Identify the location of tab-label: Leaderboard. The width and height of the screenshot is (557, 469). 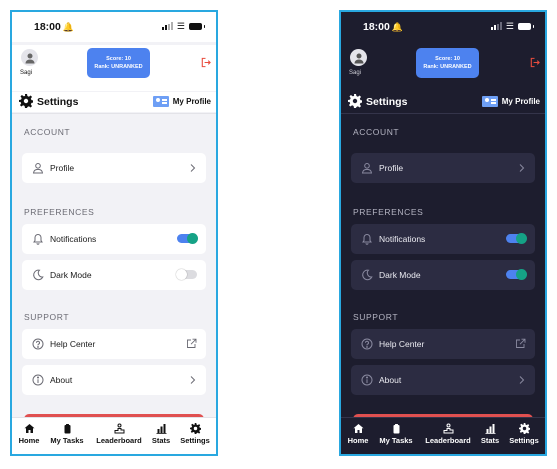
(119, 440).